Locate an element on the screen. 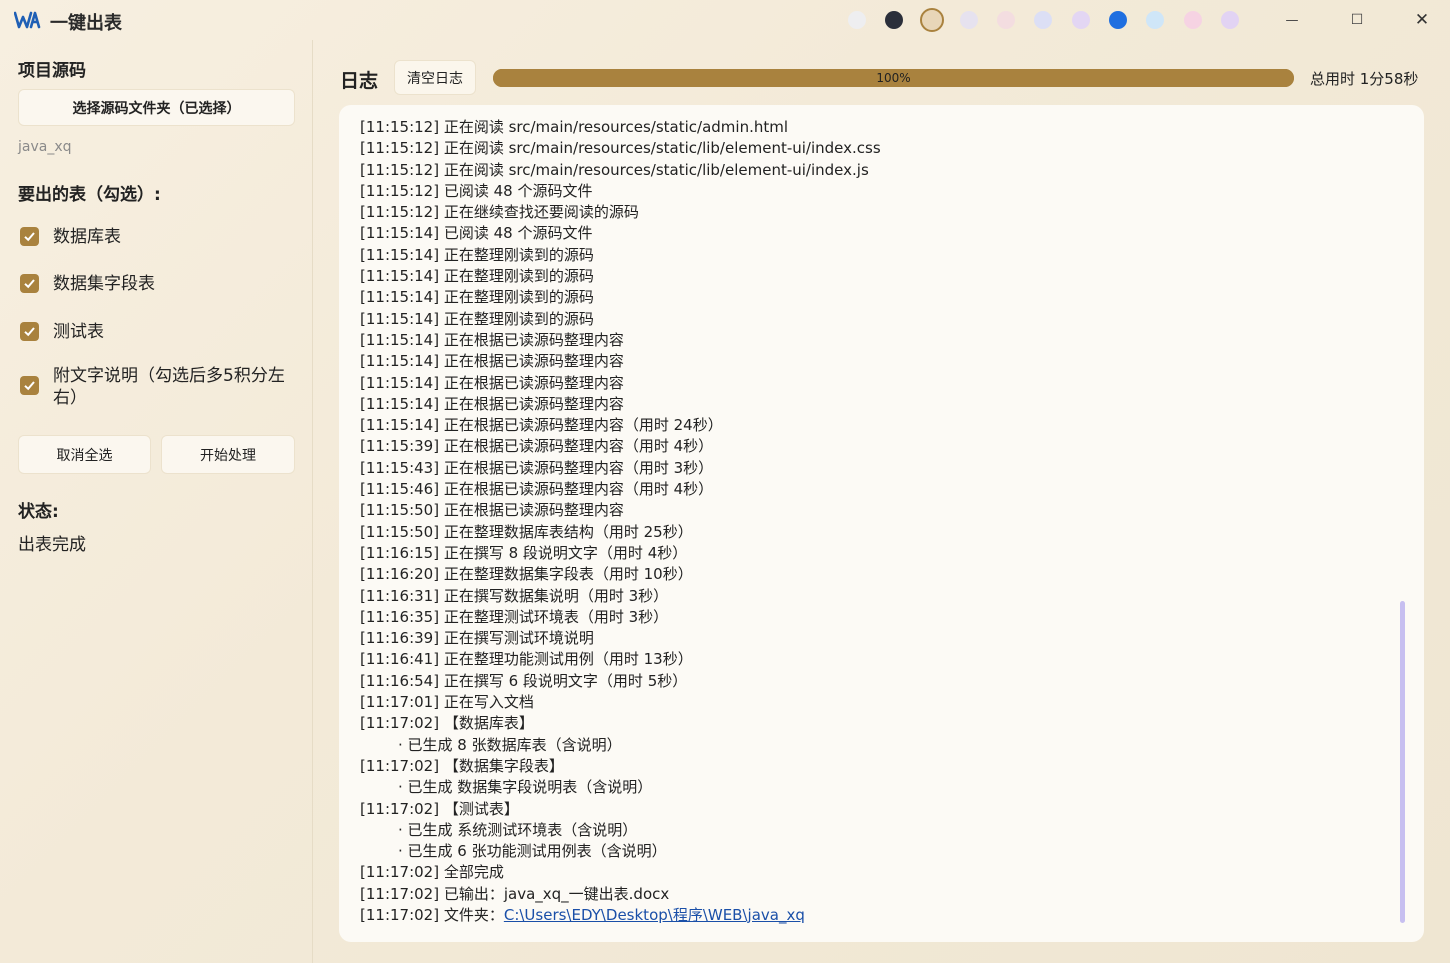 This screenshot has height=963, width=1450. log-line-text: [11:16:39] 正在撰写测试环境说明 is located at coordinates (477, 638).